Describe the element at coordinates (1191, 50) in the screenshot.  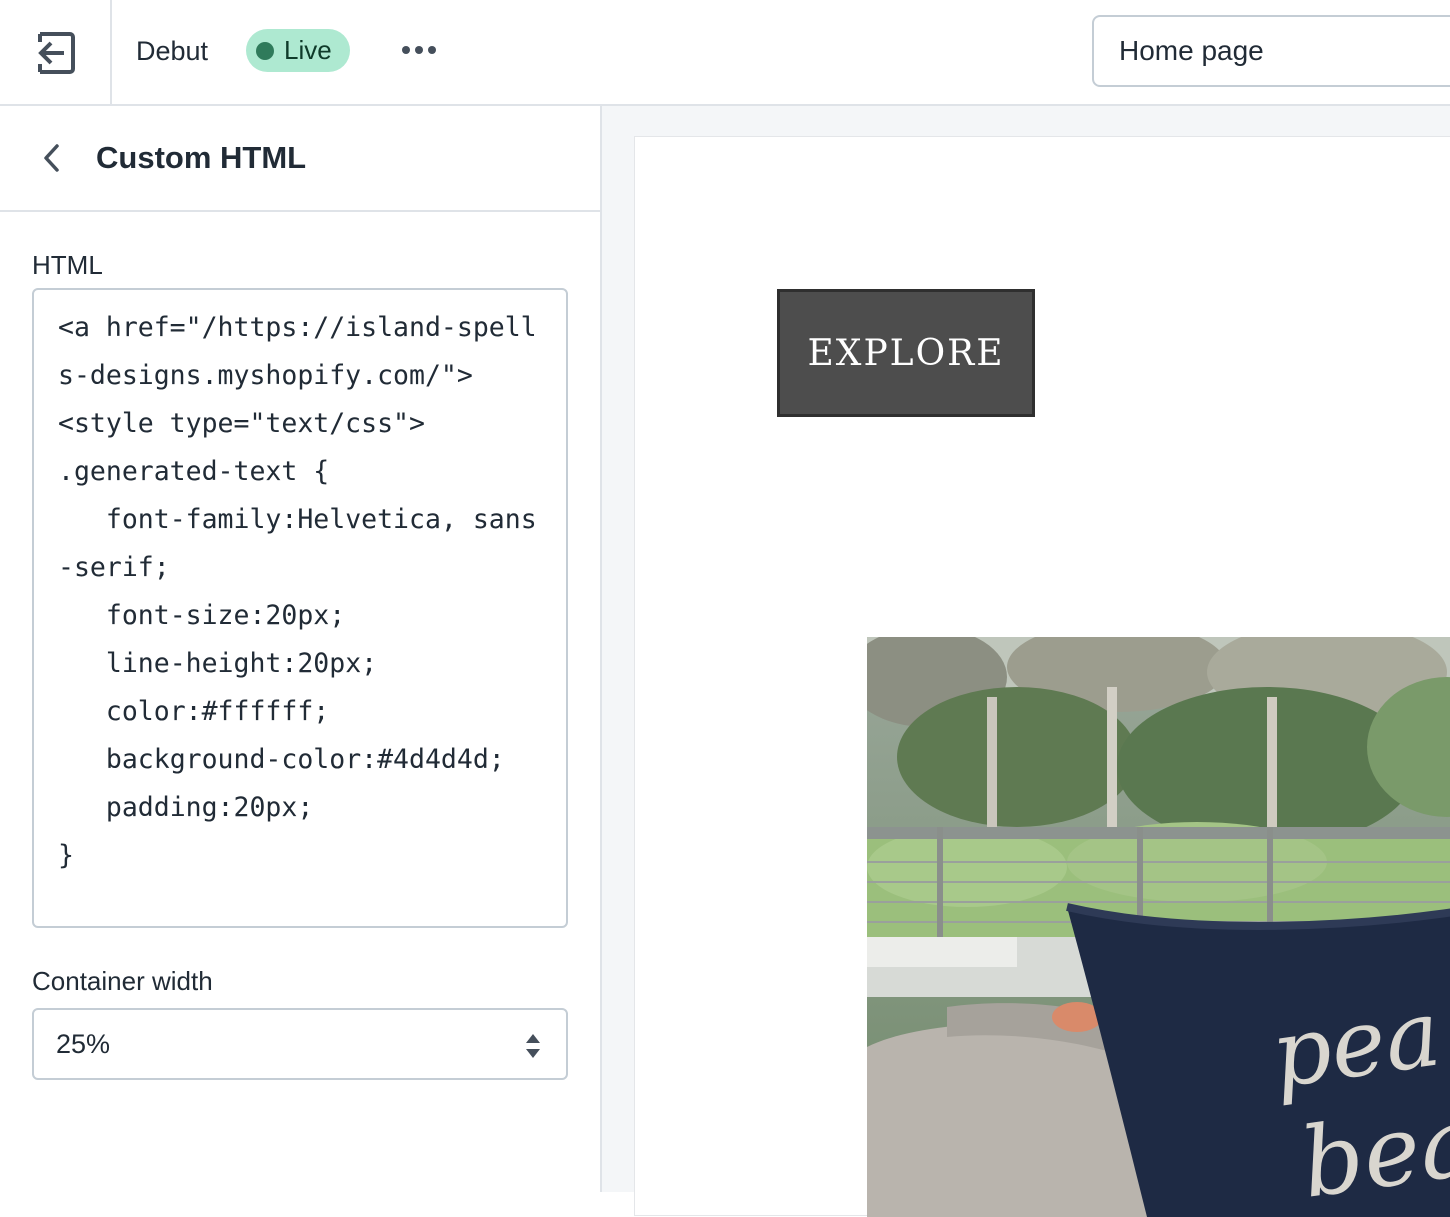
I see `page-select-value: Home page` at that location.